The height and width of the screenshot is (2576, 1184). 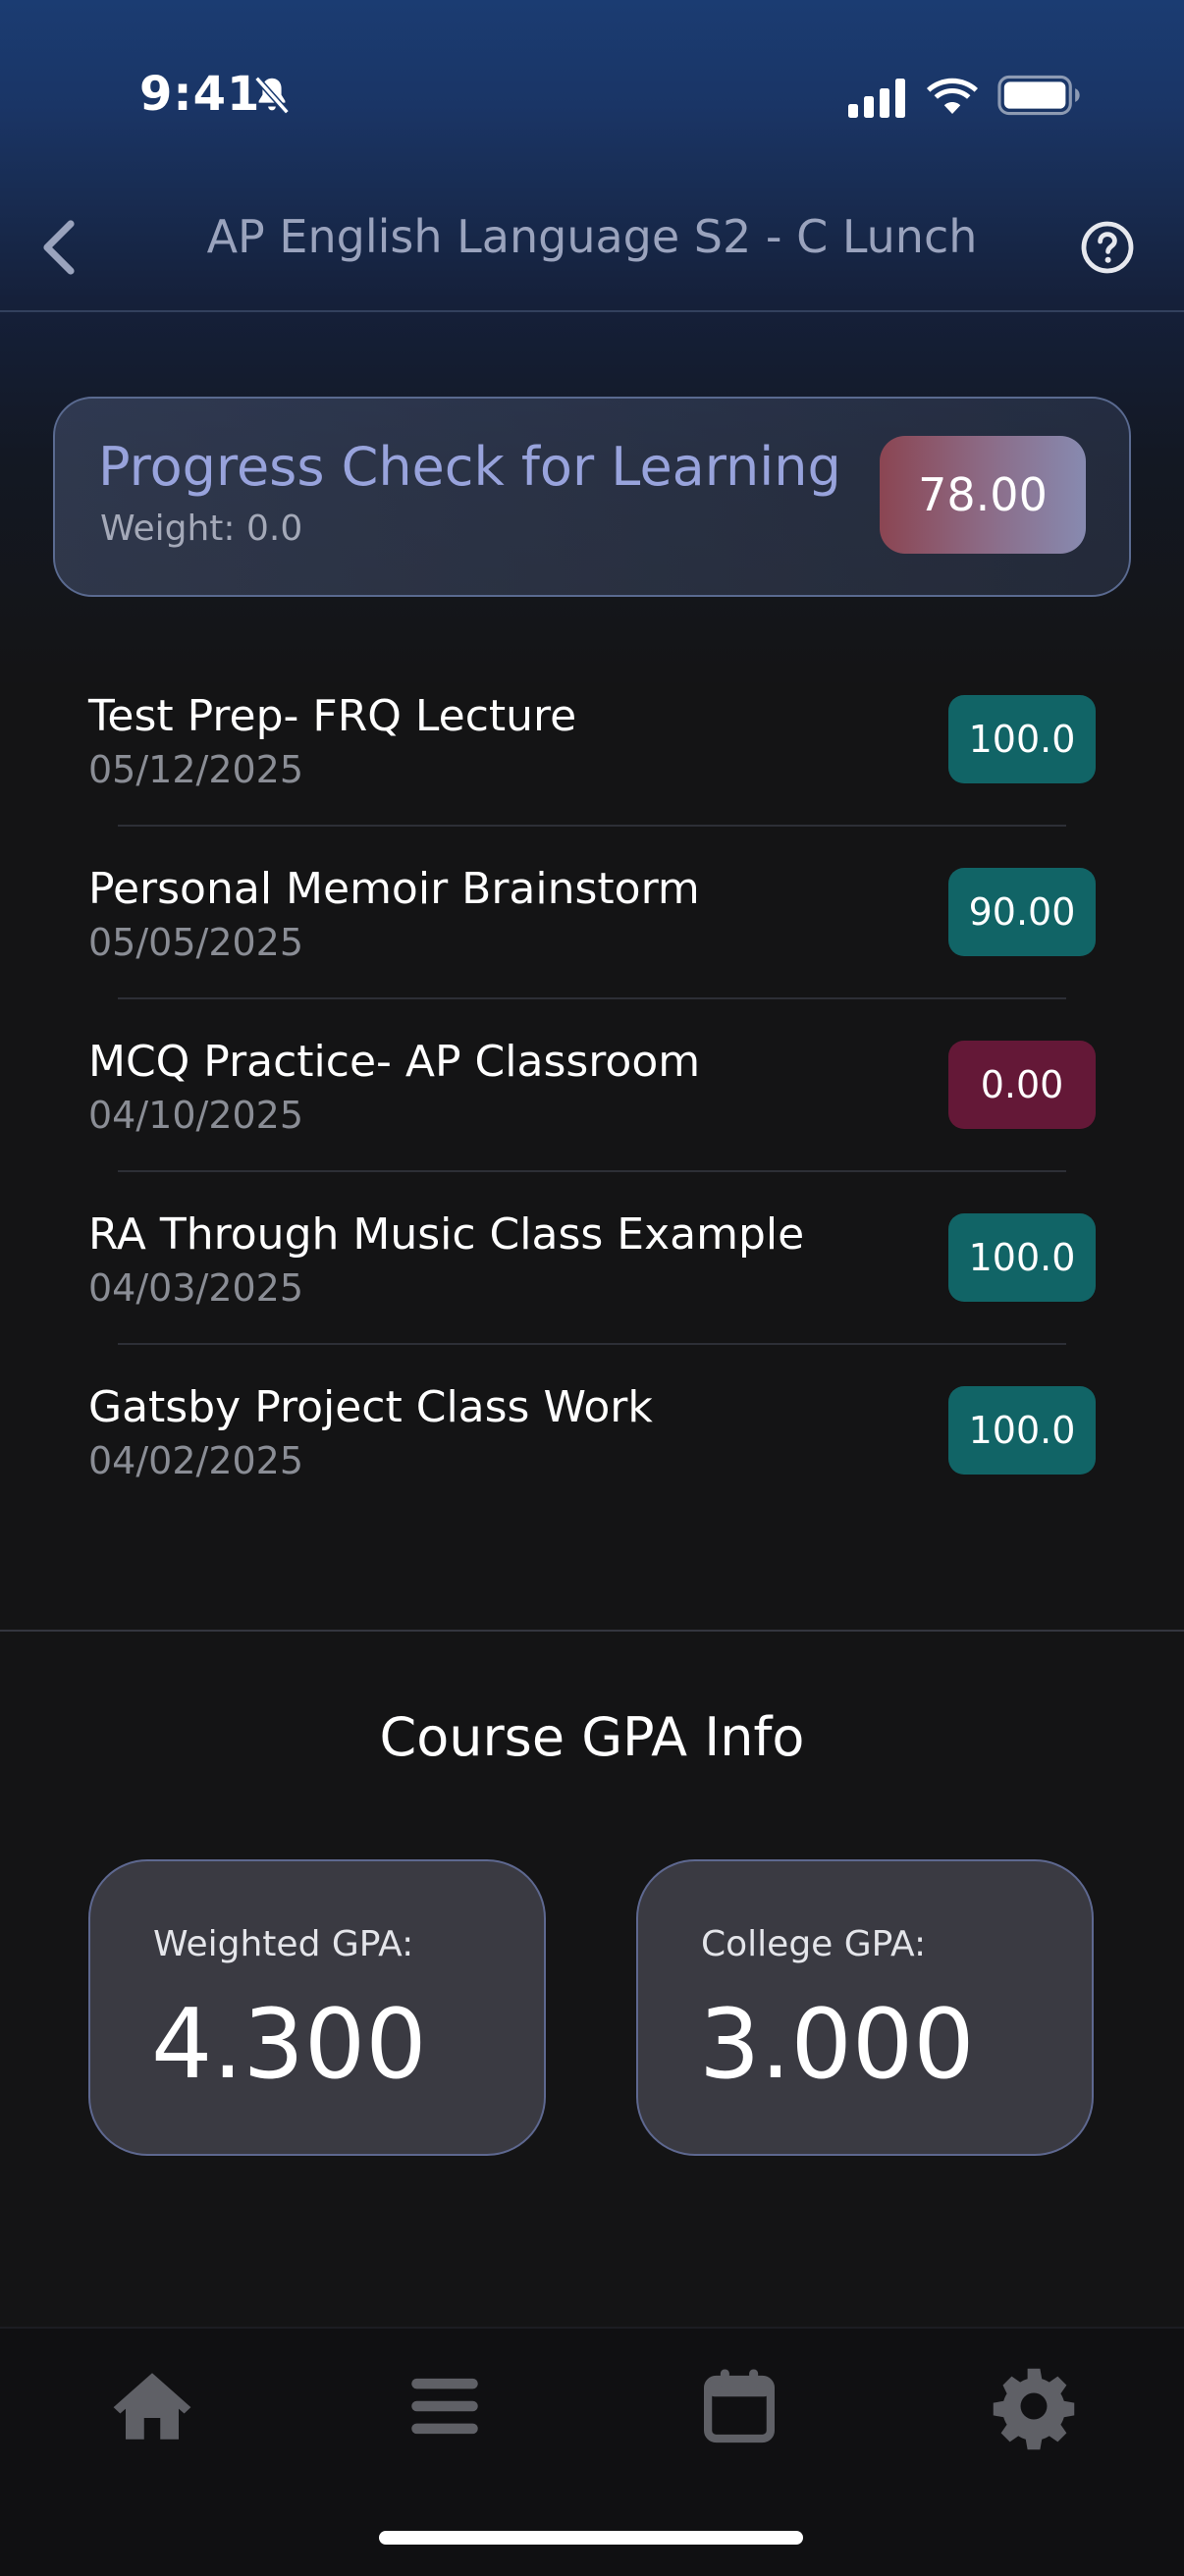 What do you see at coordinates (952, 96) in the screenshot?
I see `wifi-icon` at bounding box center [952, 96].